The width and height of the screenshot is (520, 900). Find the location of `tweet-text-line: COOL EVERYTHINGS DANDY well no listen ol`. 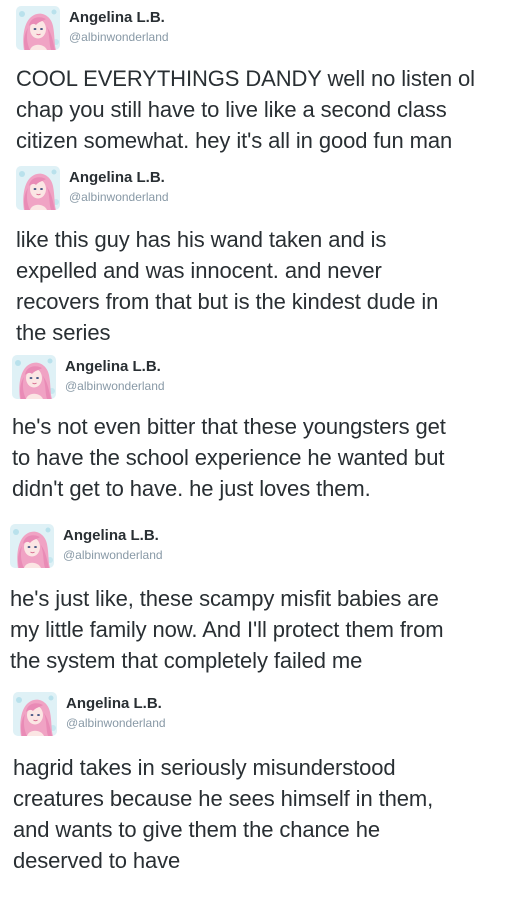

tweet-text-line: COOL EVERYTHINGS DANDY well no listen ol is located at coordinates (245, 78).